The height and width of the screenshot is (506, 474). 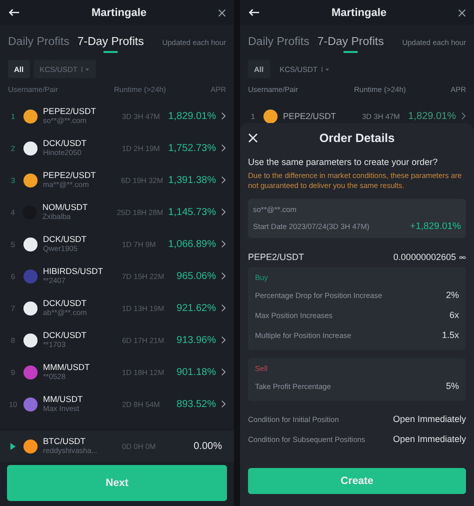 I want to click on question-text: Use the same parameters to create your order?, so click(x=343, y=162).